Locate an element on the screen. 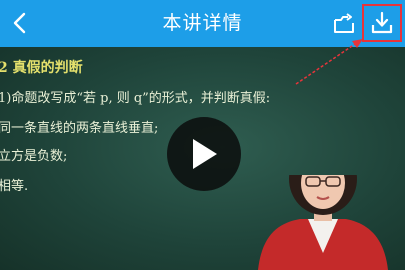 The image size is (405, 270). download-button is located at coordinates (382, 23).